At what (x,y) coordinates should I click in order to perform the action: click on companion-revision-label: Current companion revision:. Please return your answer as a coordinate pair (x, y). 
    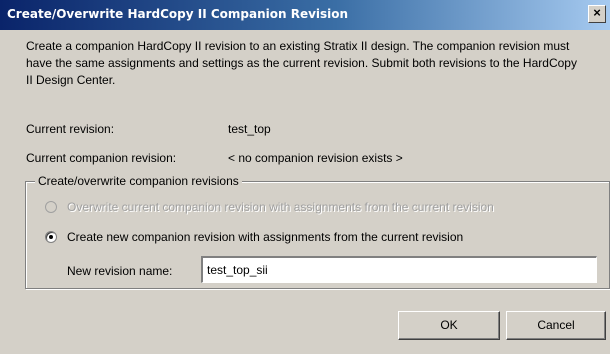
    Looking at the image, I should click on (101, 158).